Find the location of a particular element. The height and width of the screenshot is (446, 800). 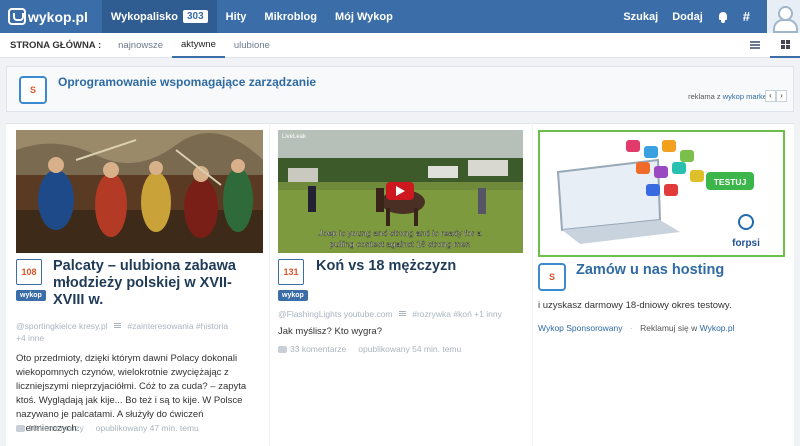

tab-aktywne: aktywne is located at coordinates (198, 45).